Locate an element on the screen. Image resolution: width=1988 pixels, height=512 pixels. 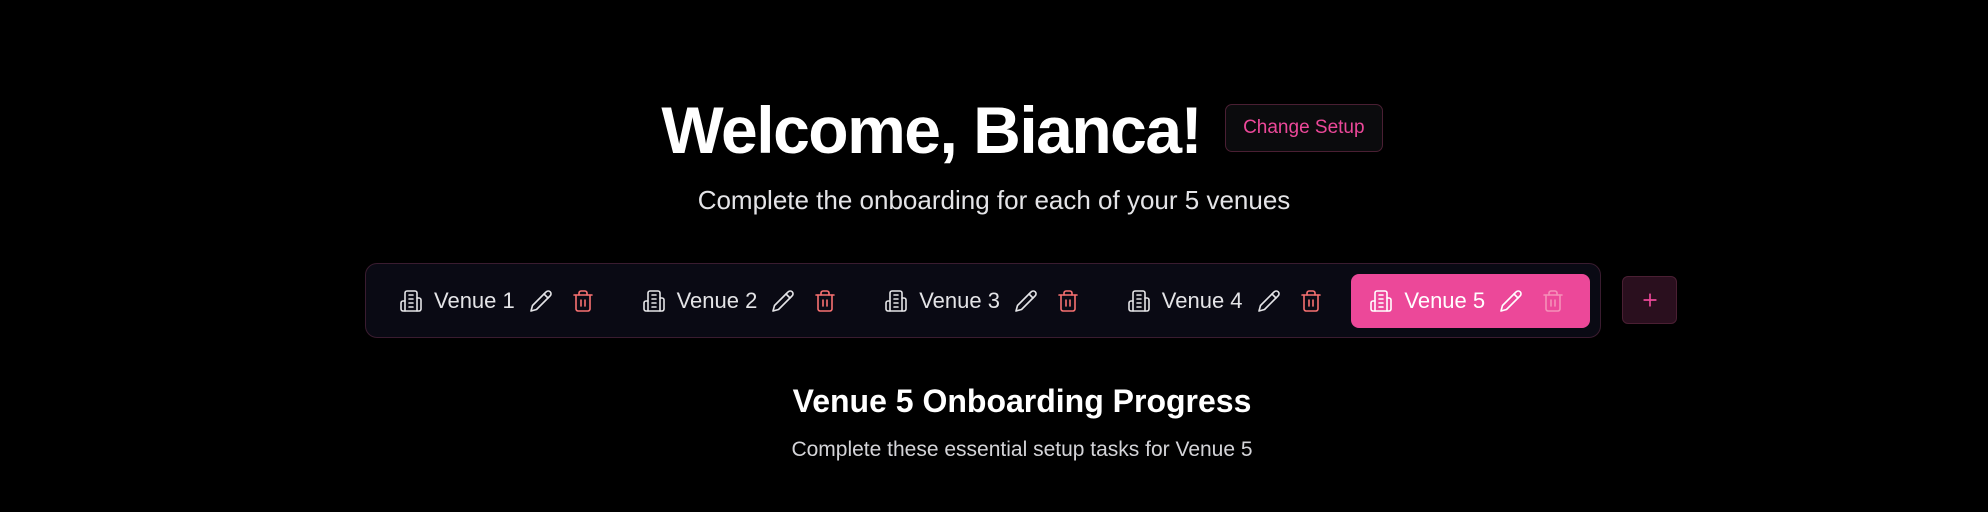
plus-icon is located at coordinates (1650, 300).